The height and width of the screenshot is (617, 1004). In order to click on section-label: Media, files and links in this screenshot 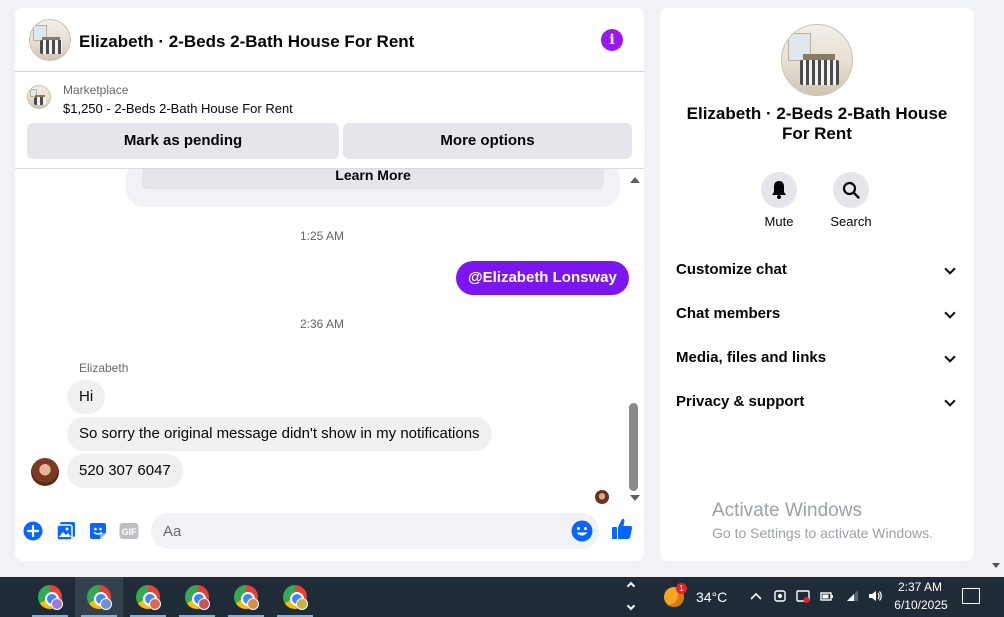, I will do `click(751, 357)`.